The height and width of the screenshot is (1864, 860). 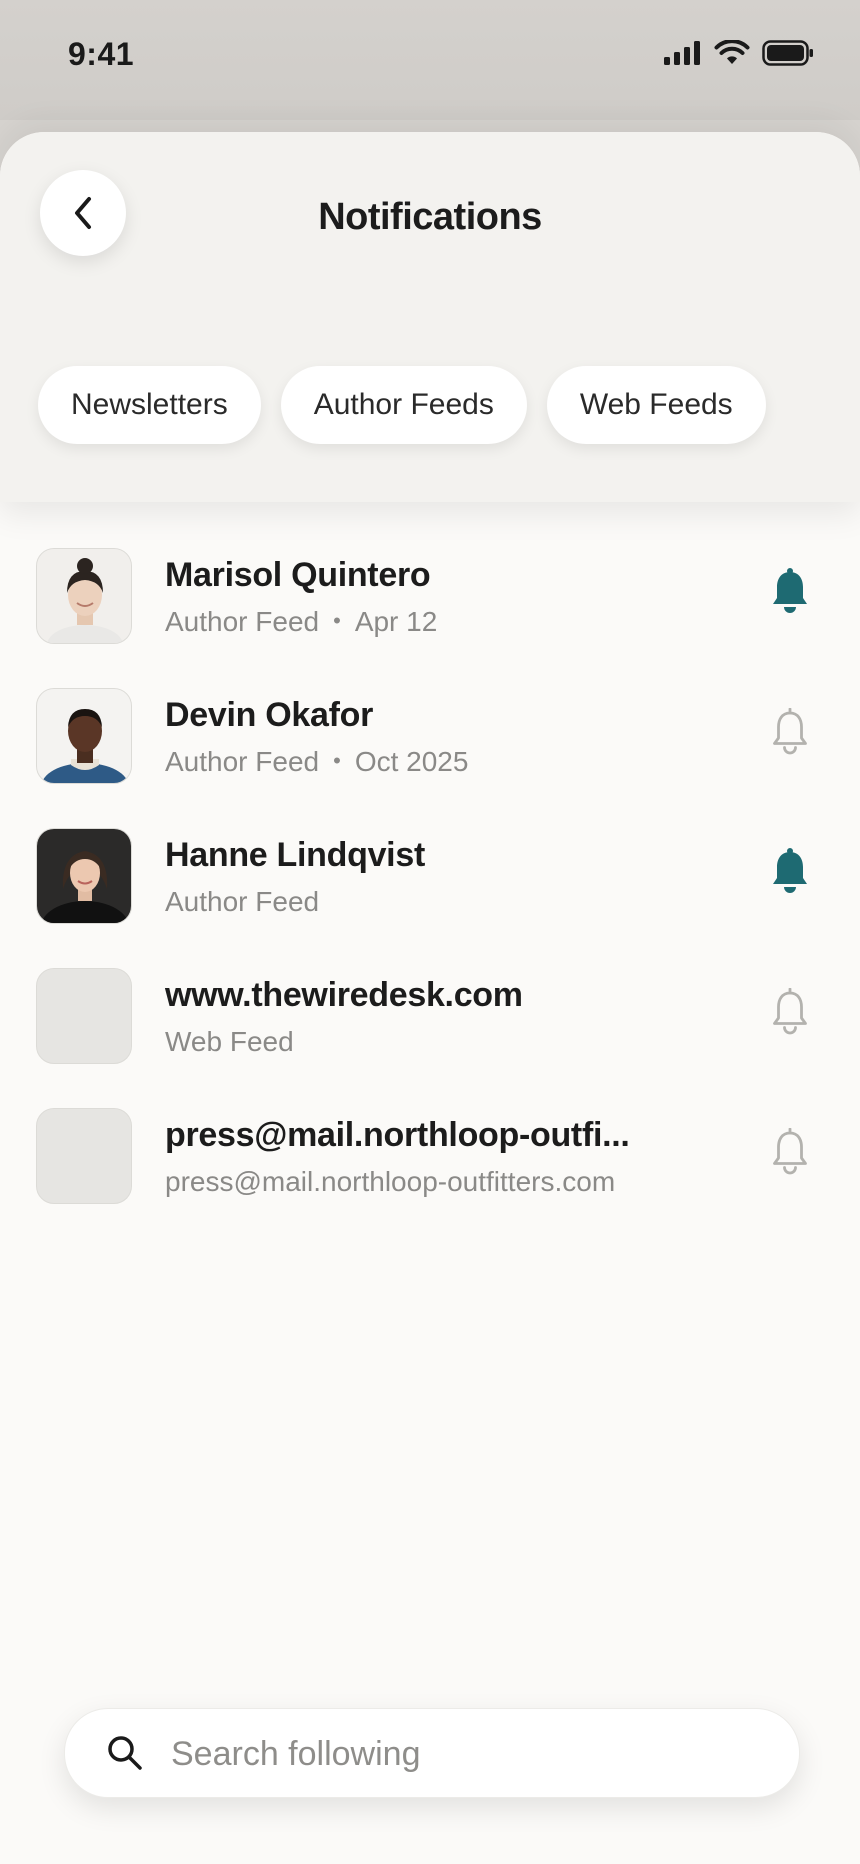 What do you see at coordinates (229, 1041) in the screenshot?
I see `item-subtitle: Web Feed` at bounding box center [229, 1041].